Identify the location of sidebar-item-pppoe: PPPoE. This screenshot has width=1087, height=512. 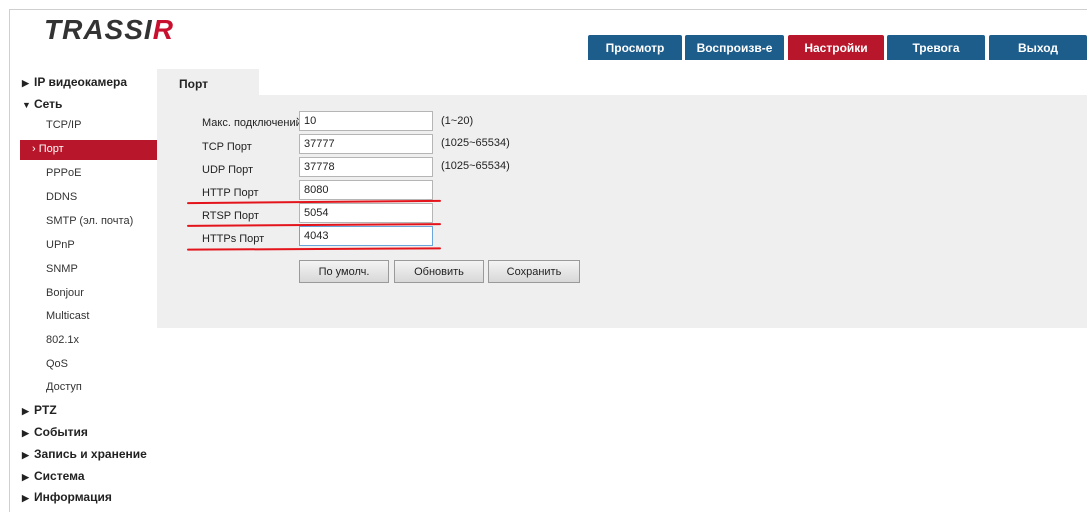
(88, 174).